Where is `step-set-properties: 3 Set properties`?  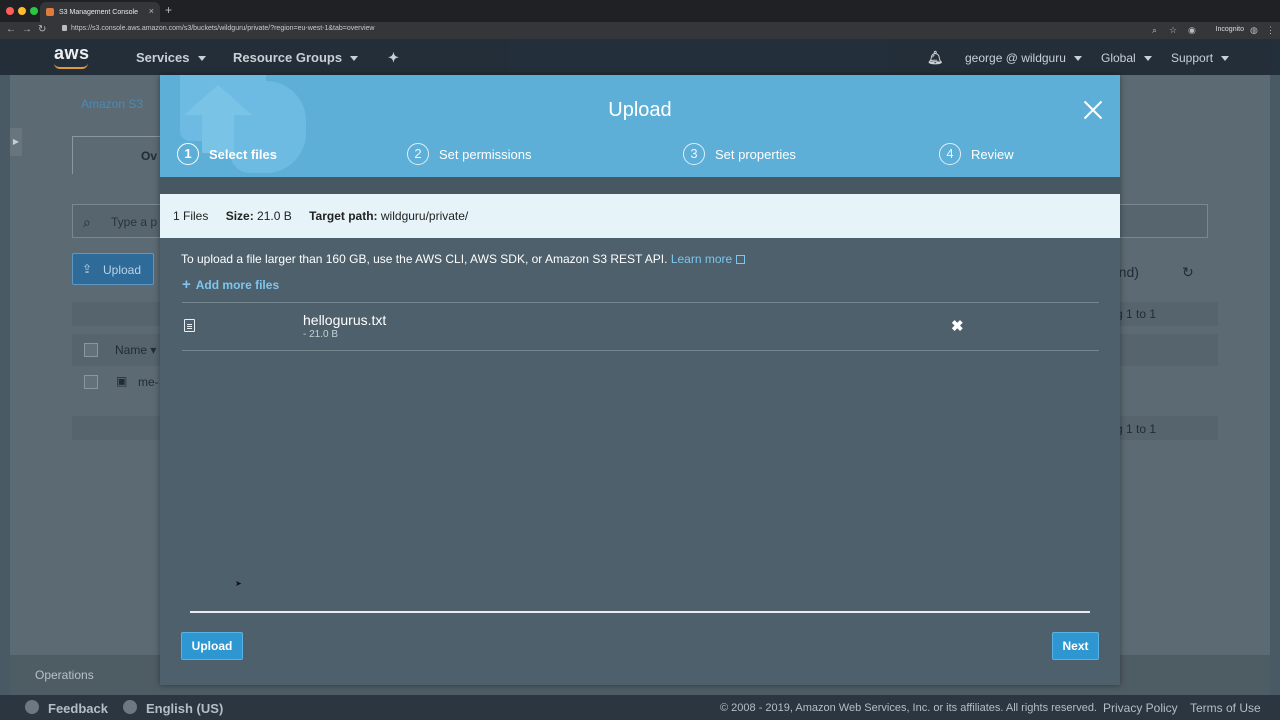 step-set-properties: 3 Set properties is located at coordinates (739, 154).